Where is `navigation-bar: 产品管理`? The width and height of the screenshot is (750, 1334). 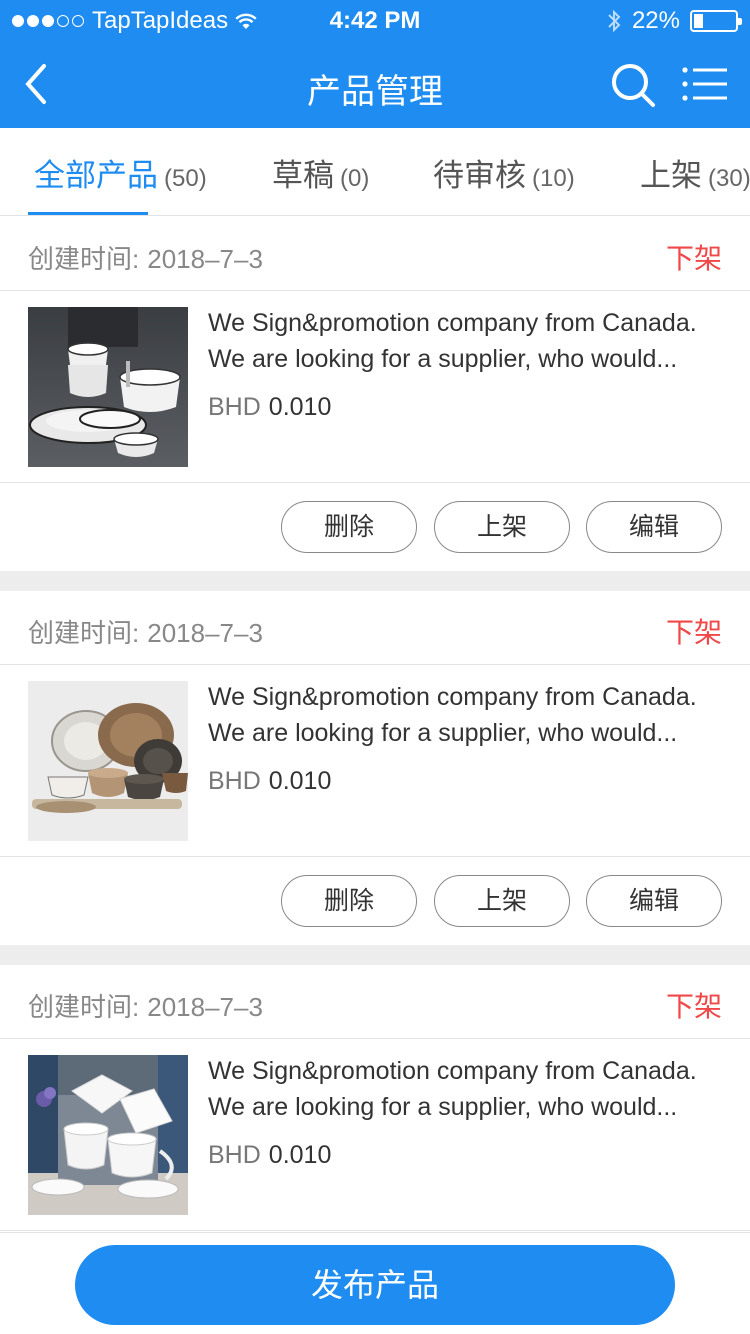 navigation-bar: 产品管理 is located at coordinates (375, 84).